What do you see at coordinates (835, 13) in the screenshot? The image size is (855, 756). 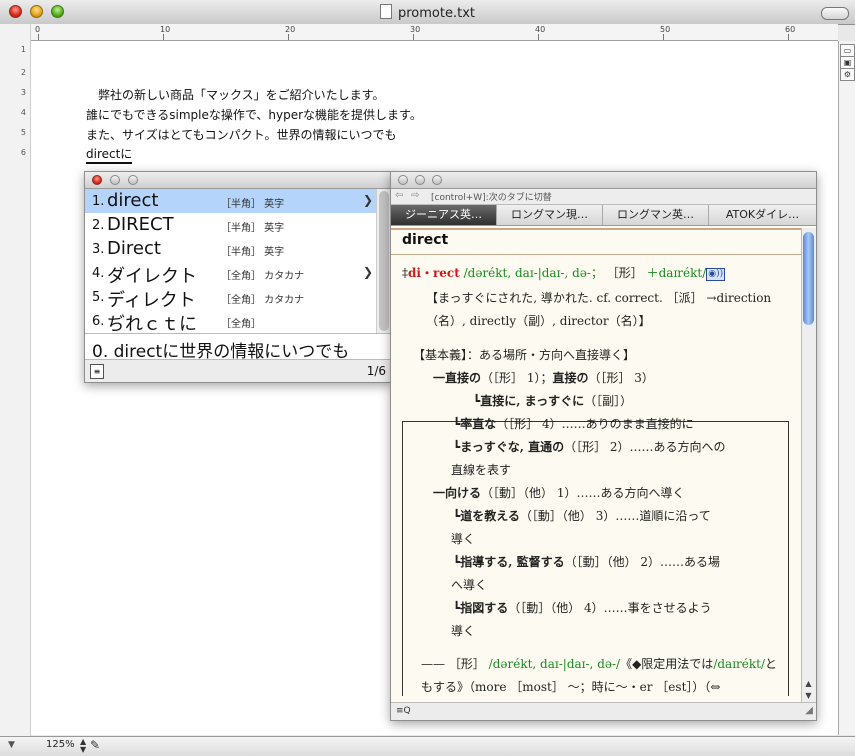 I see `toolbar-toggle-button` at bounding box center [835, 13].